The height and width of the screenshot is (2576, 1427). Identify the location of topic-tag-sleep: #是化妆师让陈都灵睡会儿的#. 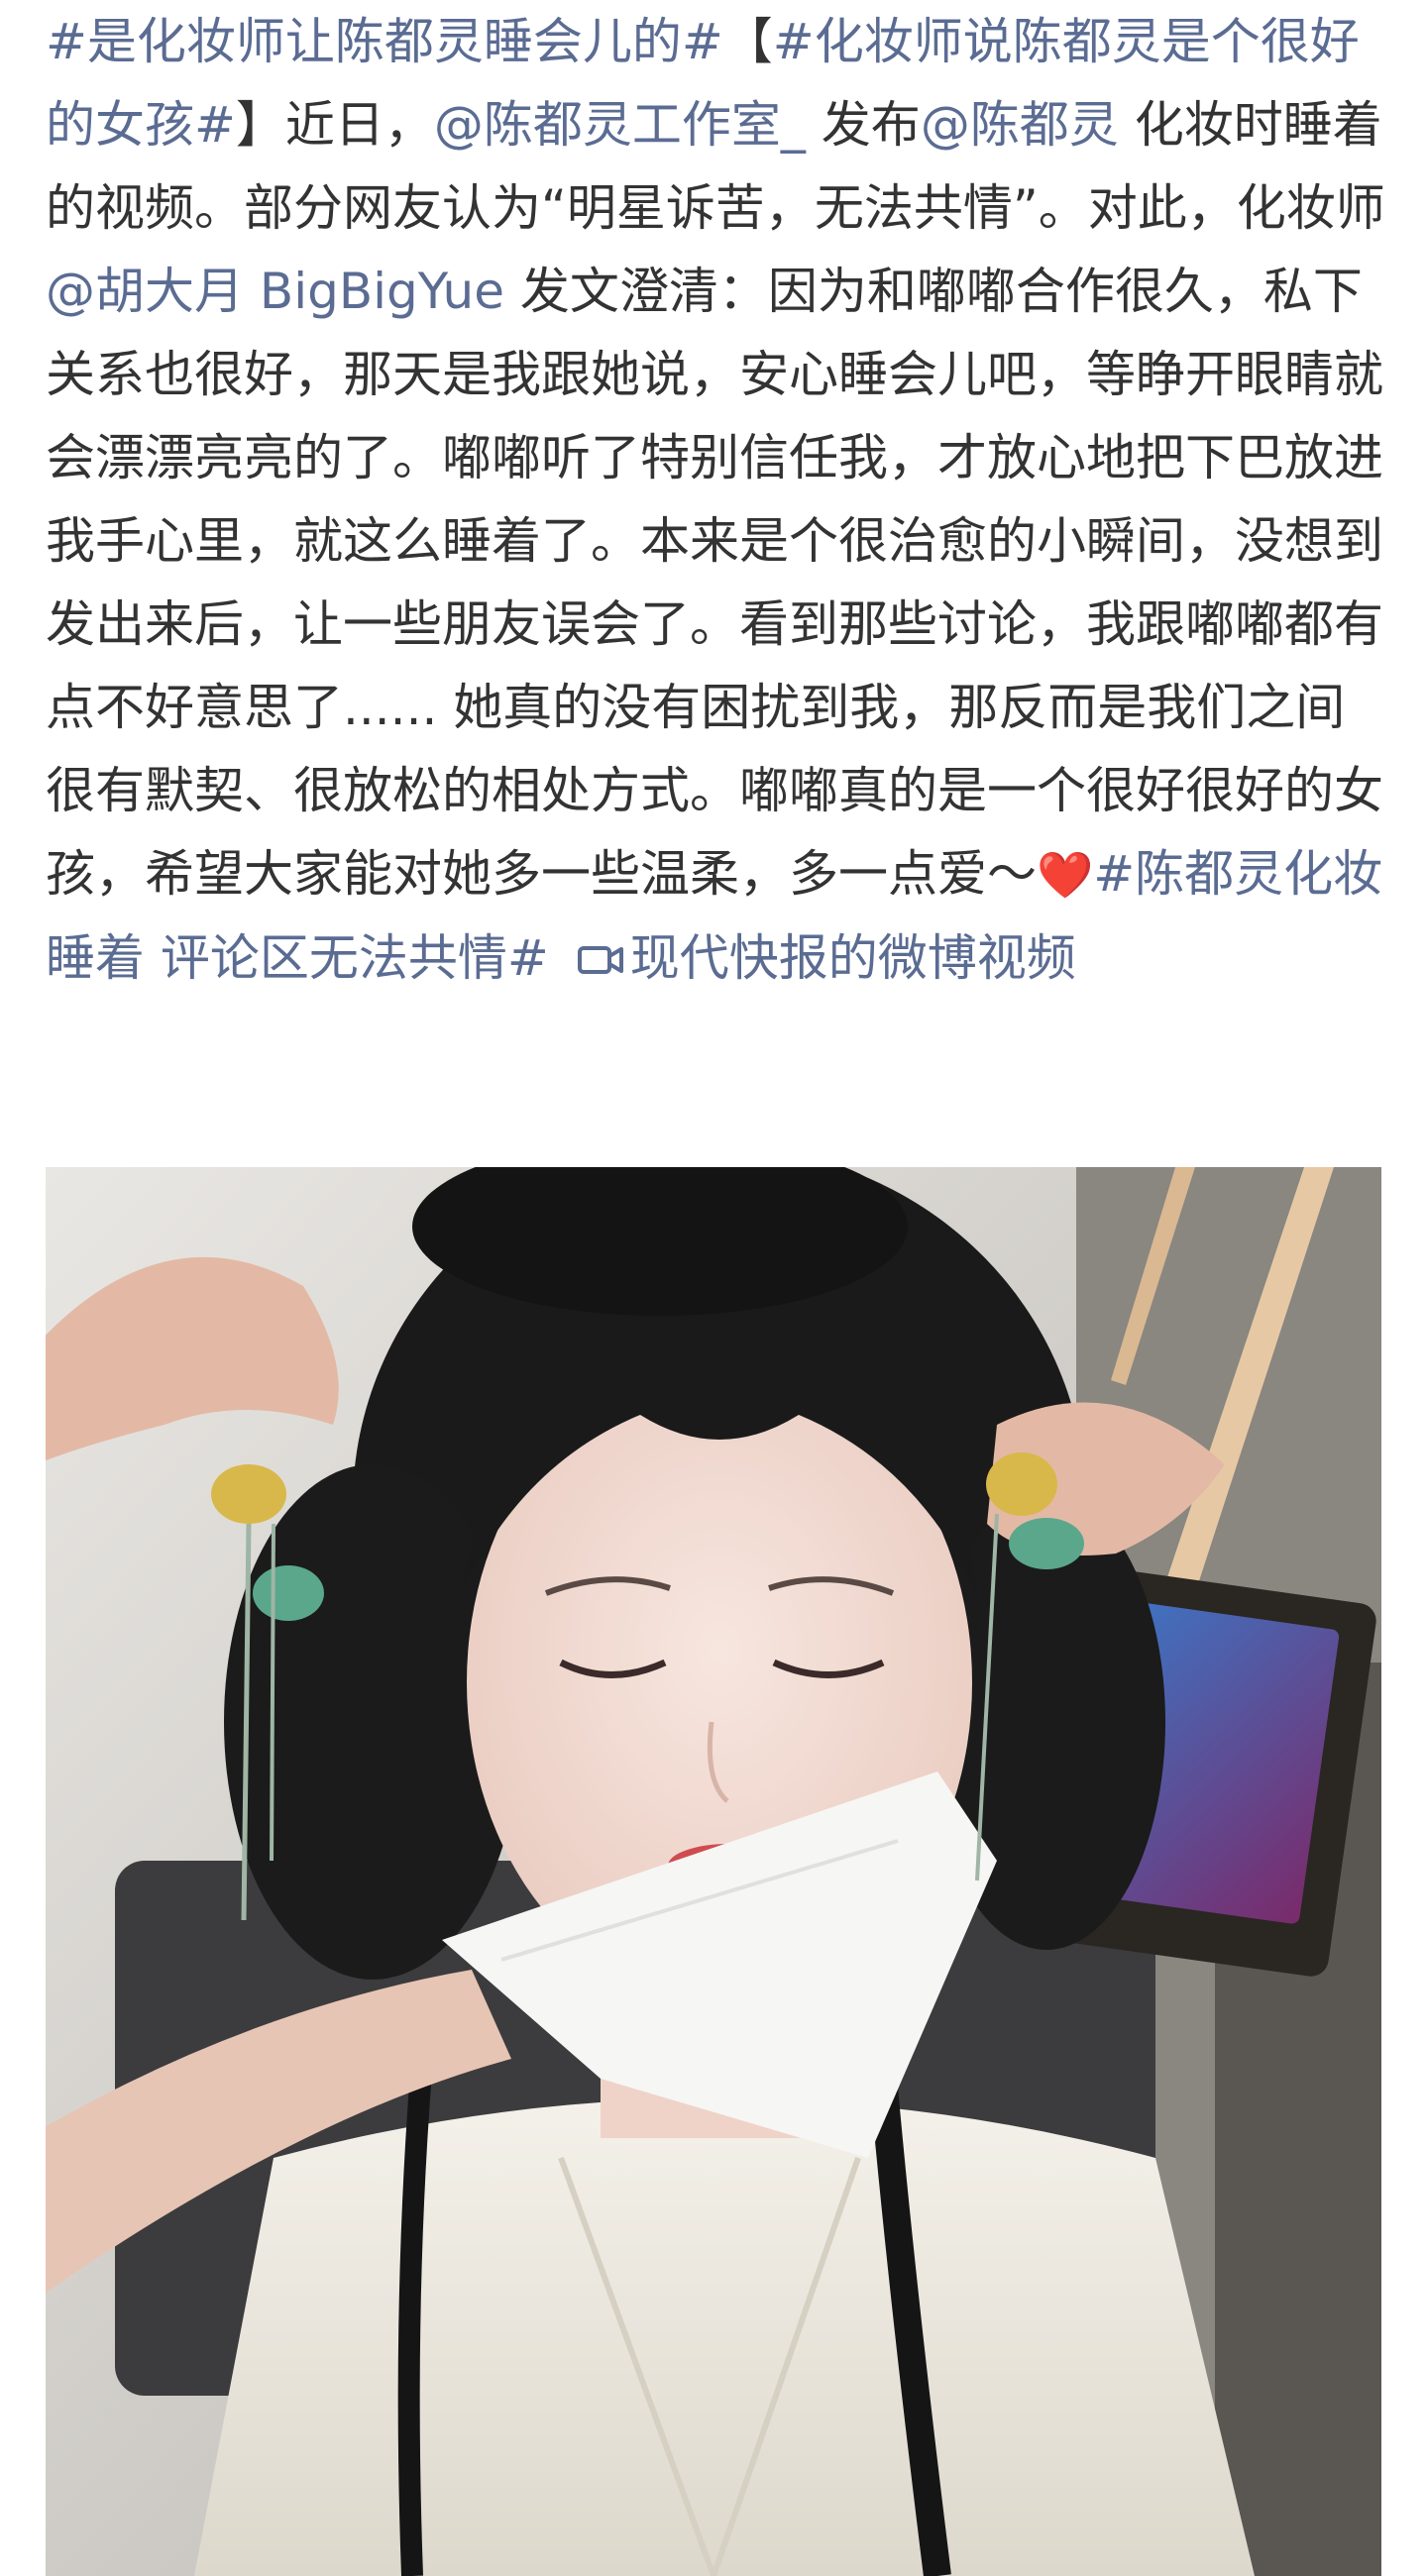
(384, 41).